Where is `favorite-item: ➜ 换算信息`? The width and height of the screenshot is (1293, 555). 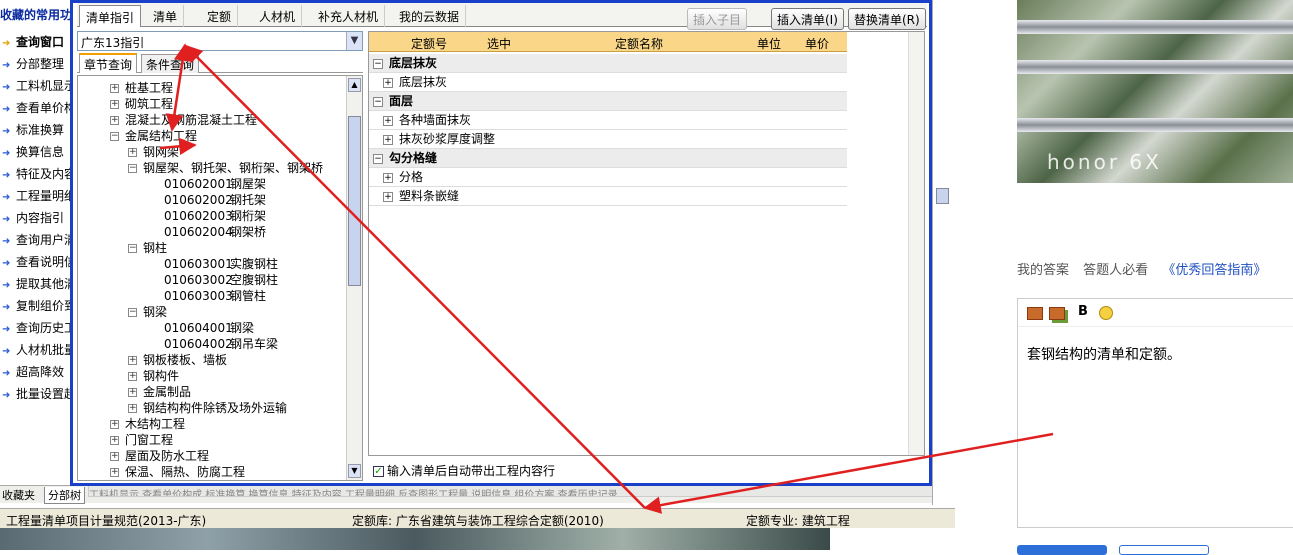
favorite-item: ➜ 换算信息 is located at coordinates (33, 153).